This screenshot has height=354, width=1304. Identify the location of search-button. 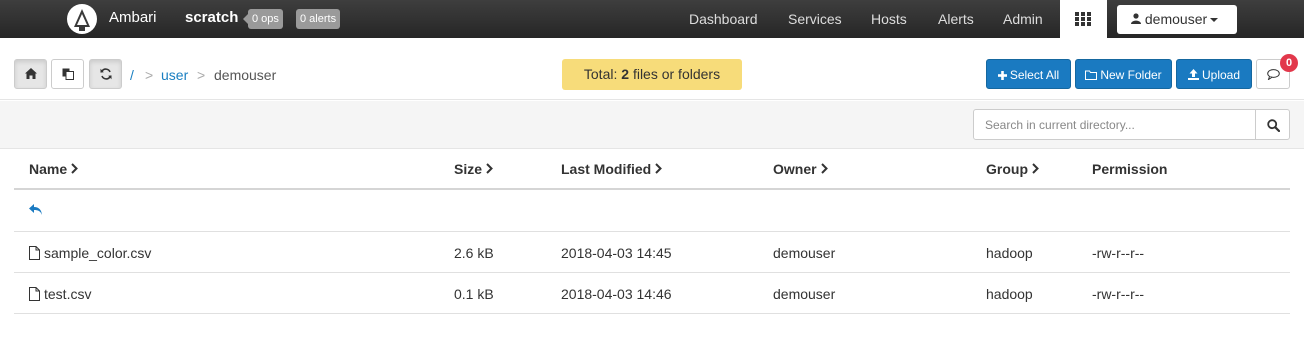
(1272, 124).